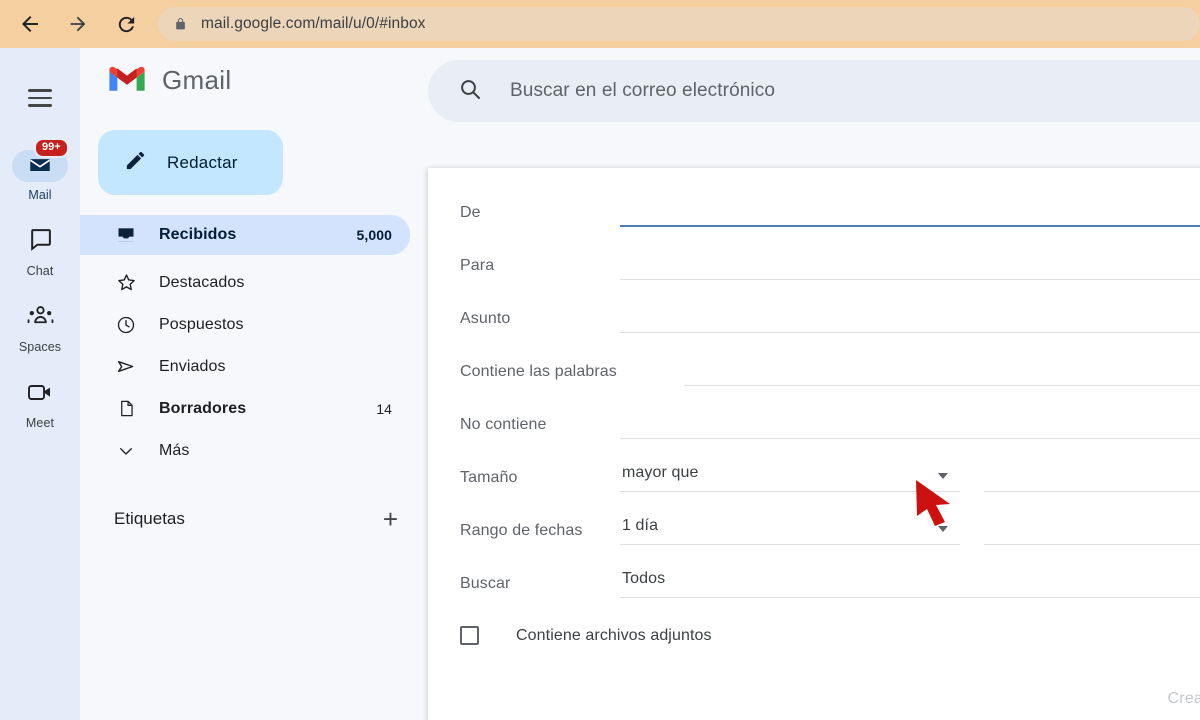 This screenshot has height=720, width=1200. I want to click on compose-label: Redactar, so click(202, 162).